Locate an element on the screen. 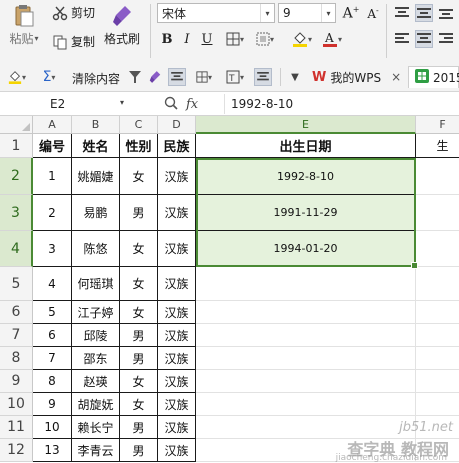 This screenshot has height=463, width=459. wrap-text-button is located at coordinates (263, 77).